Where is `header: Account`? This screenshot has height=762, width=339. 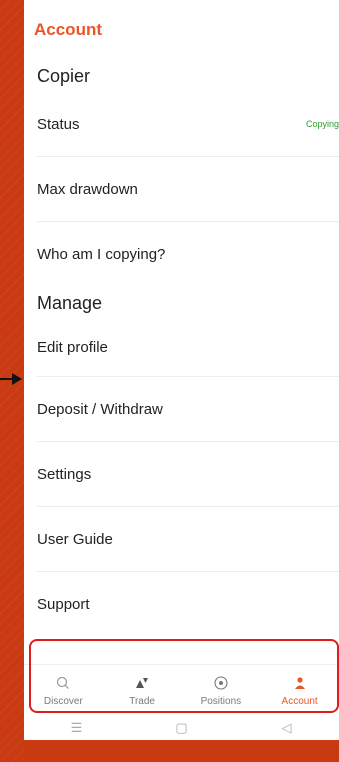
header: Account is located at coordinates (181, 30).